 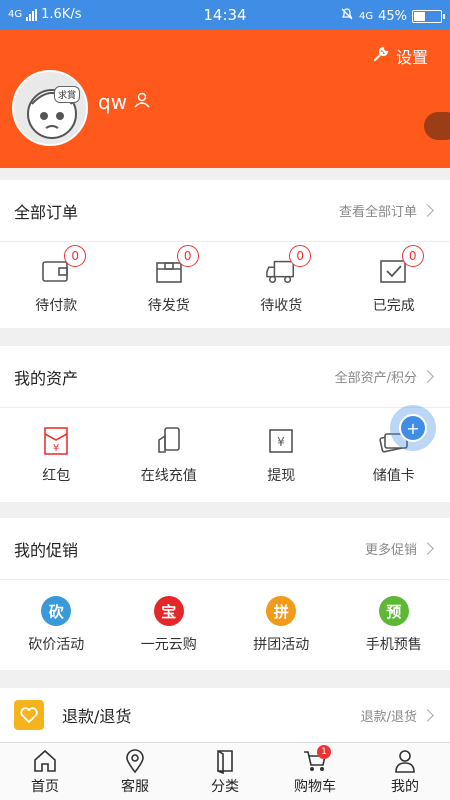 I want to click on order-pending-shipment: 0 待发货, so click(x=169, y=285).